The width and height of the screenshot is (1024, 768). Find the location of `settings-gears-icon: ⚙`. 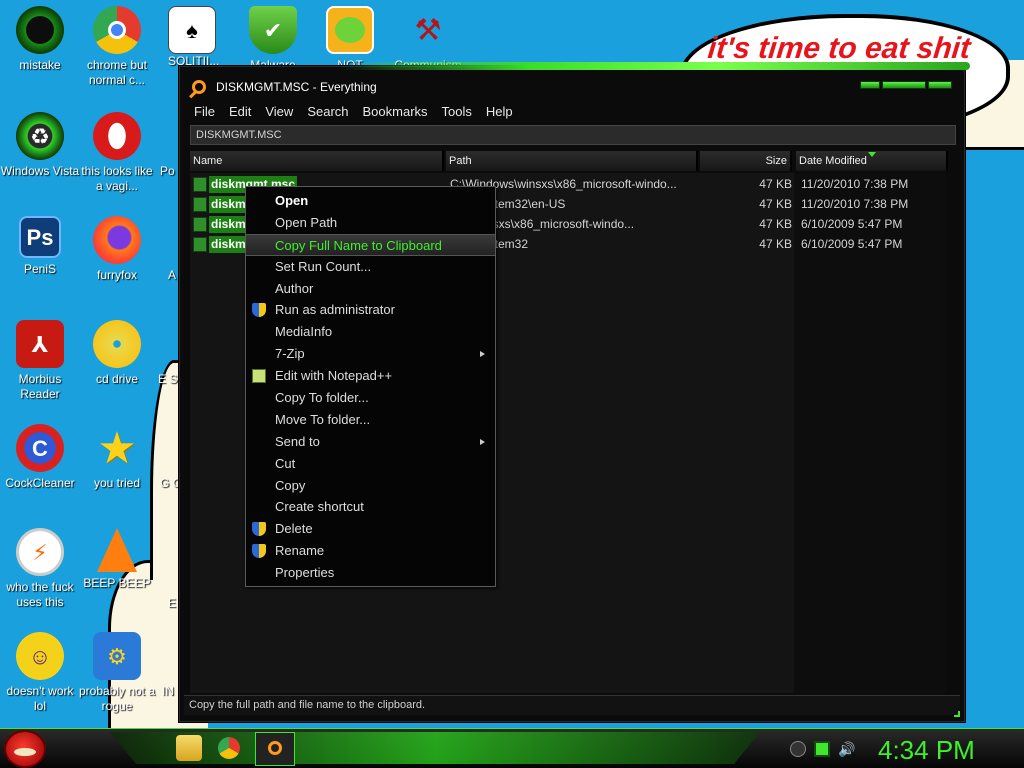

settings-gears-icon: ⚙ is located at coordinates (117, 656).